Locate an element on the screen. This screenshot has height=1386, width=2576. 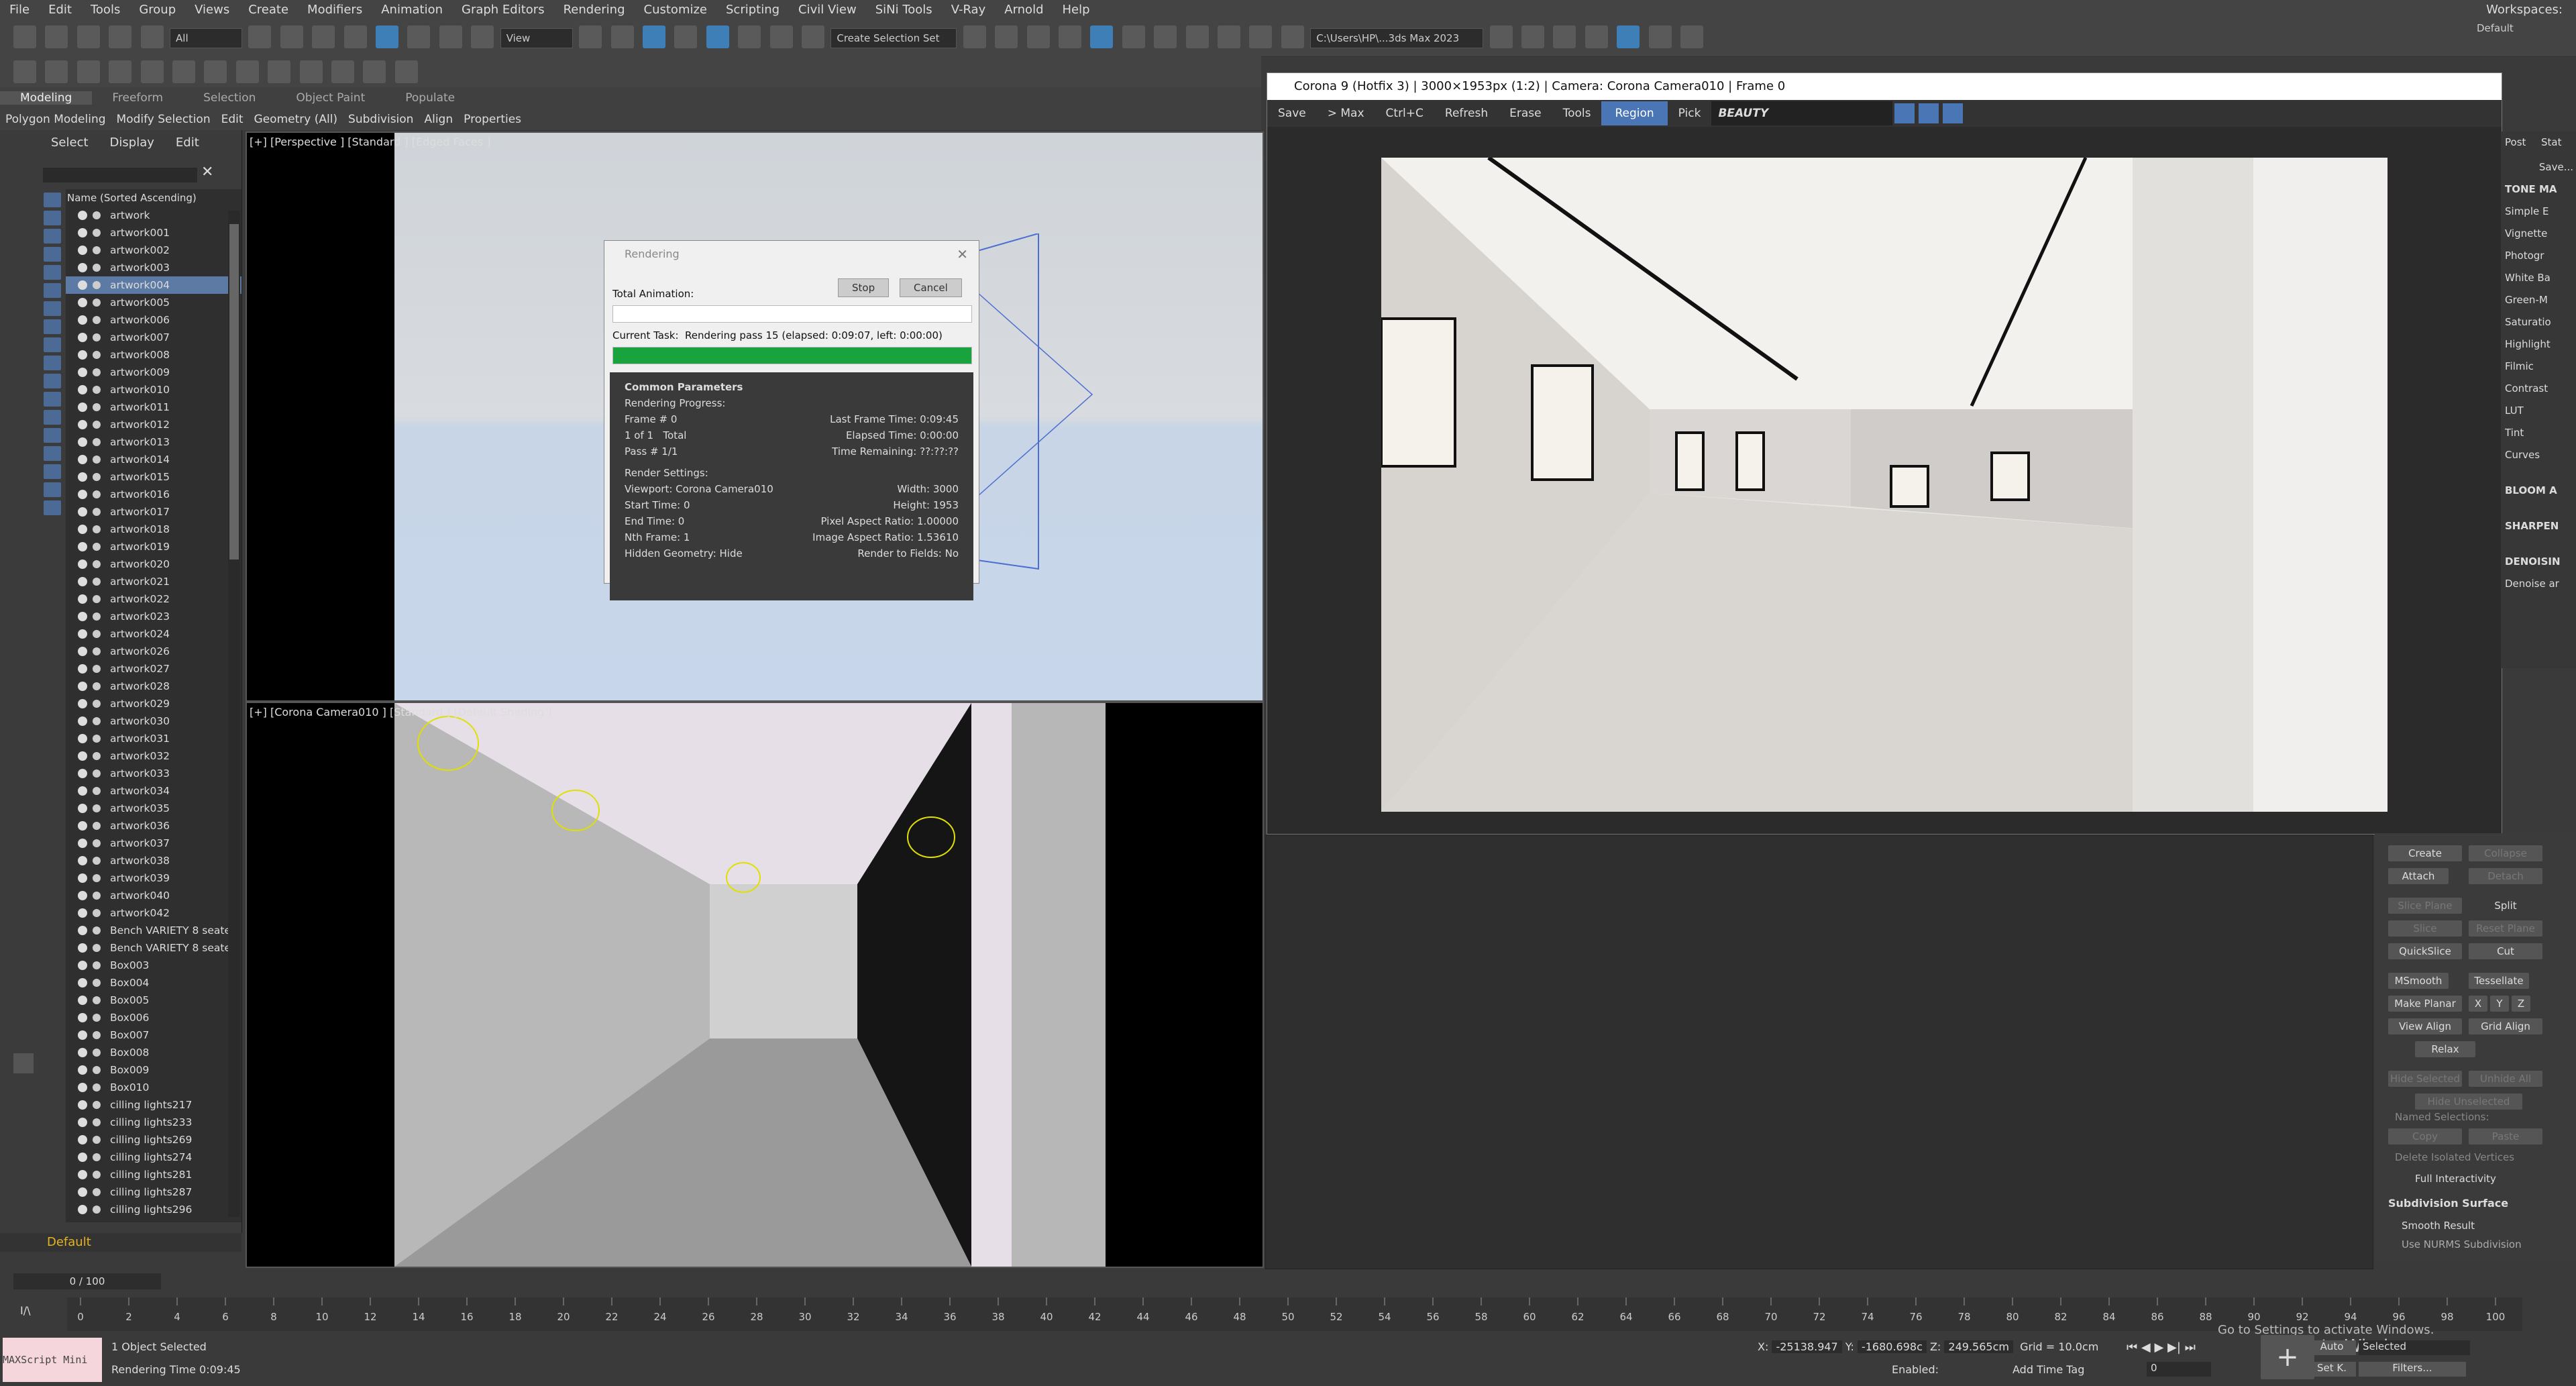
list-item: artwork042 is located at coordinates (153, 913).